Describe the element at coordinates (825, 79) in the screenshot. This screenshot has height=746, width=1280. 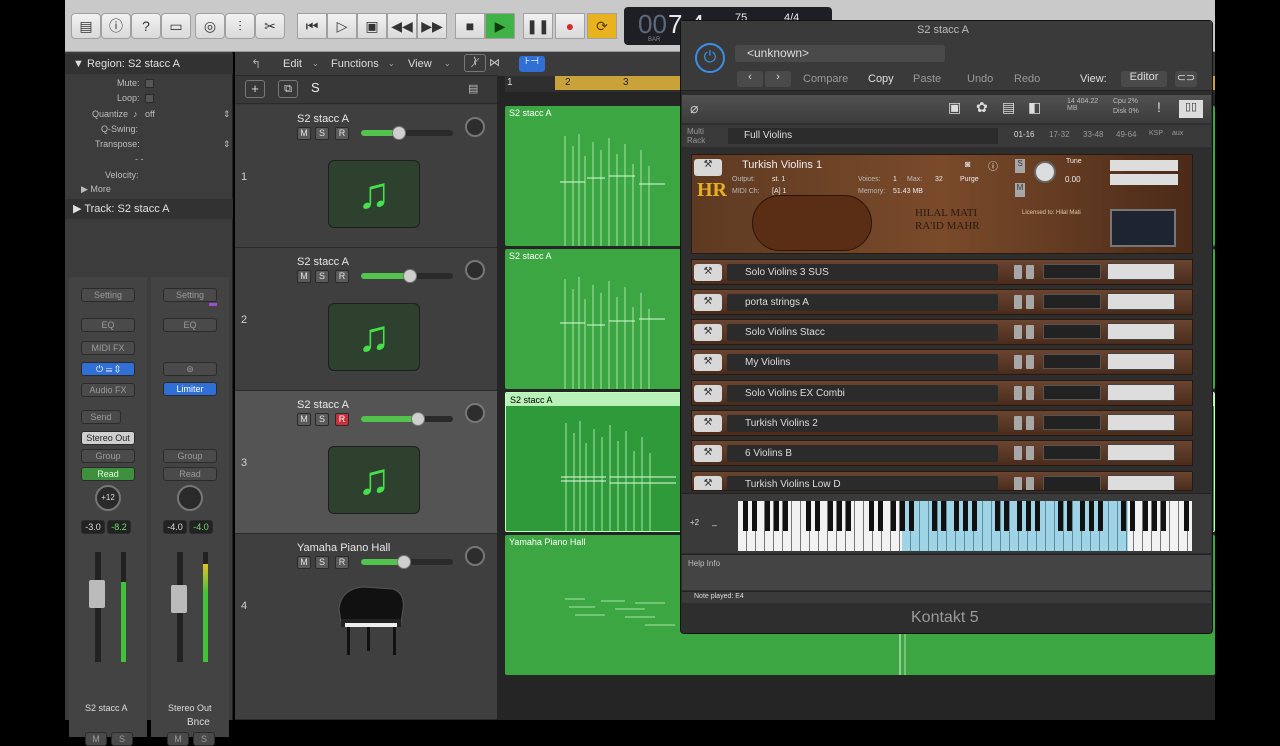
I see `compare-button: Compare` at that location.